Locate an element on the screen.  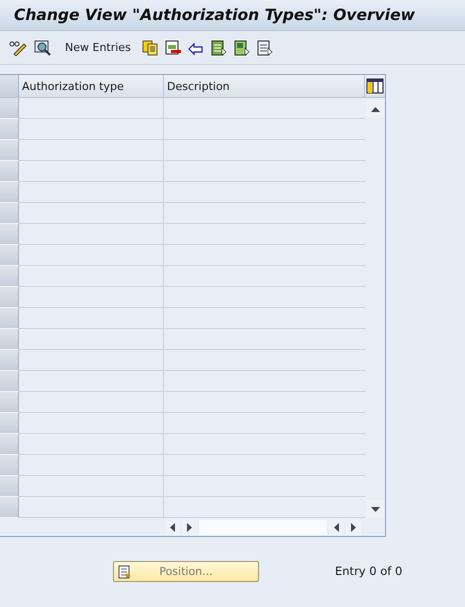
list-icon is located at coordinates (125, 571).